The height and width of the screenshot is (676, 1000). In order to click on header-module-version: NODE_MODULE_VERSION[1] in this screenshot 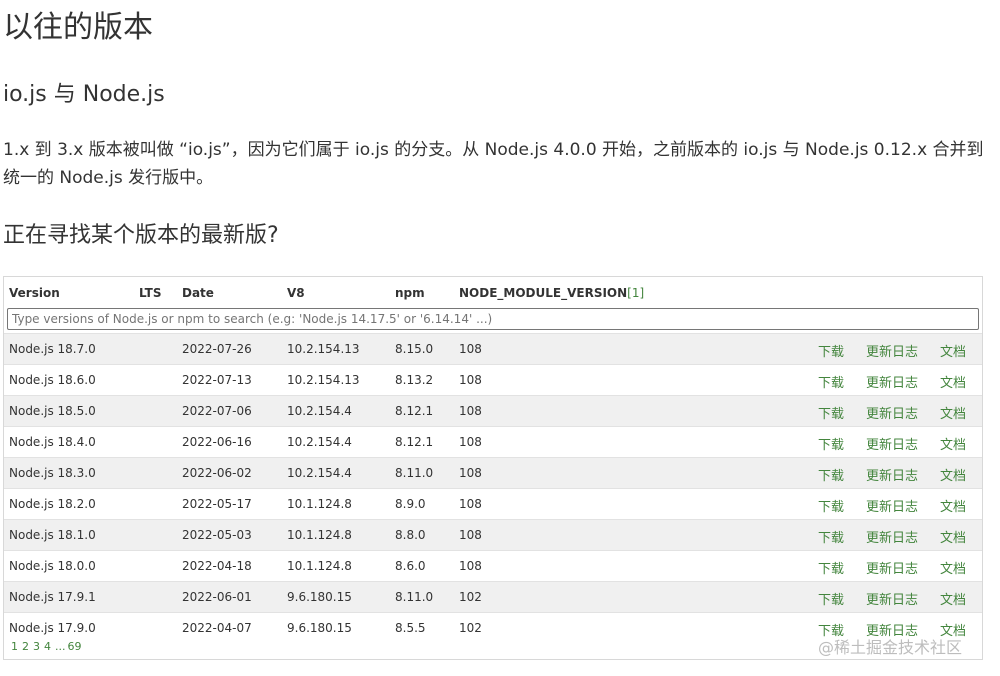, I will do `click(551, 293)`.